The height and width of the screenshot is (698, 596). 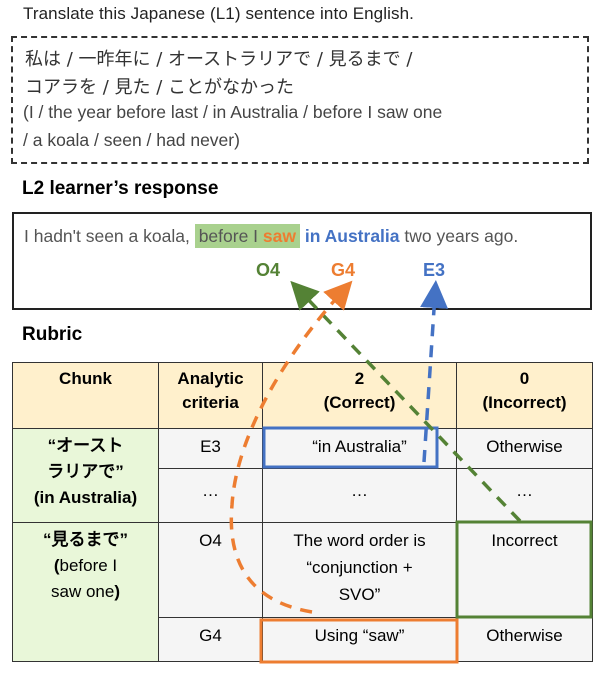 I want to click on incorrect-cell: Incorrect, so click(x=524, y=570).